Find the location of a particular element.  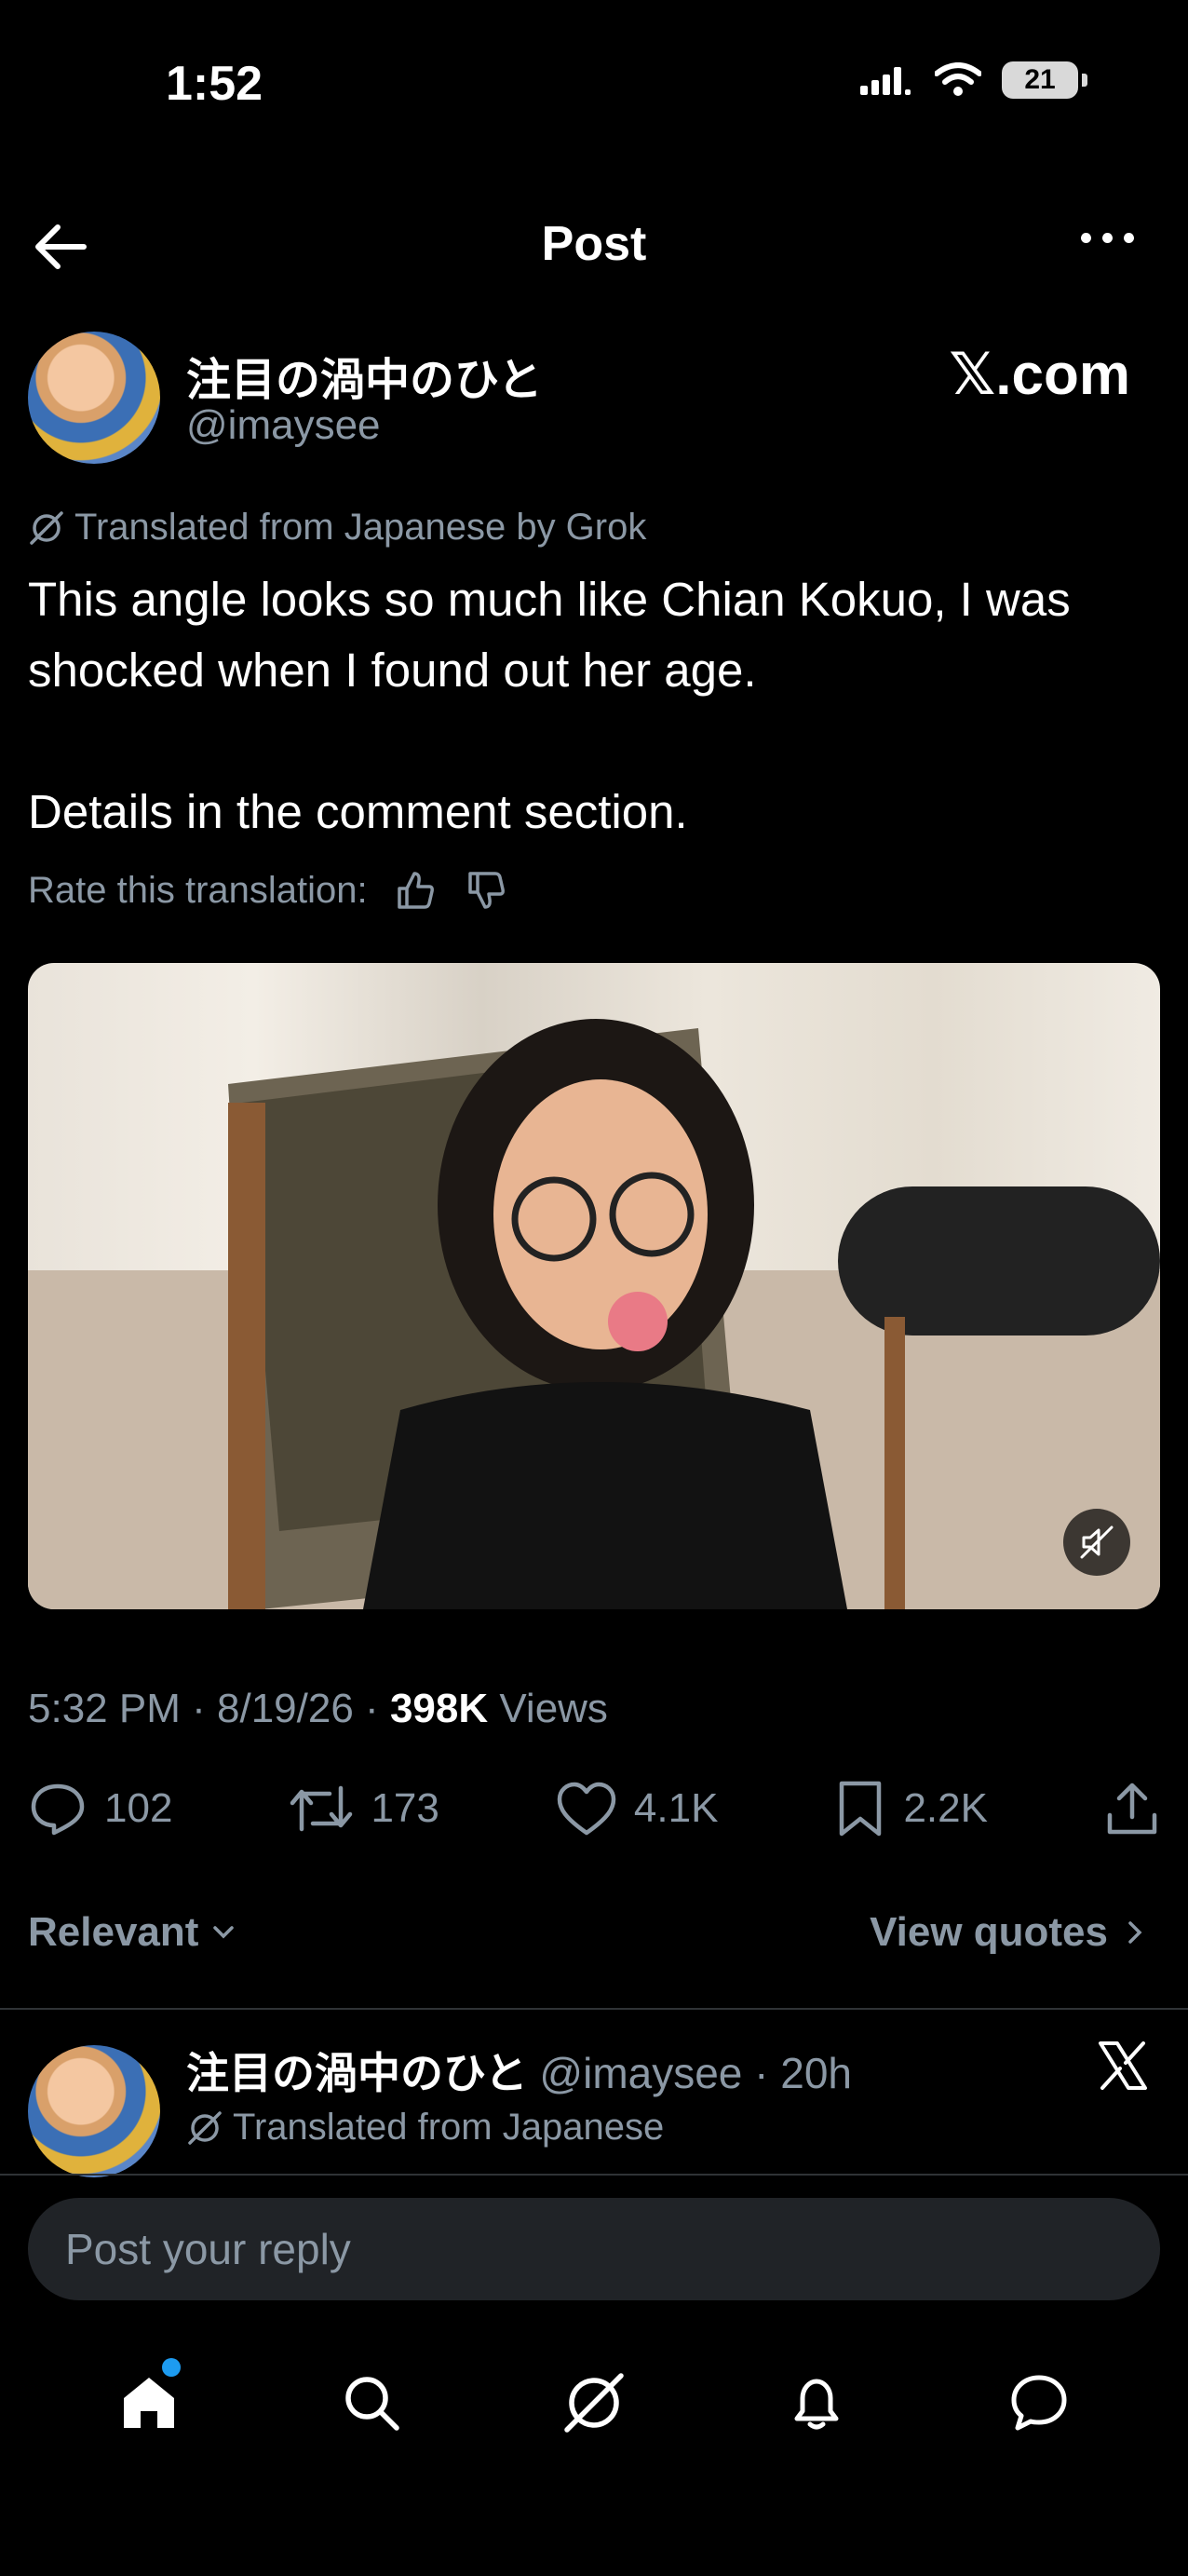

reply-icon is located at coordinates (58, 1809).